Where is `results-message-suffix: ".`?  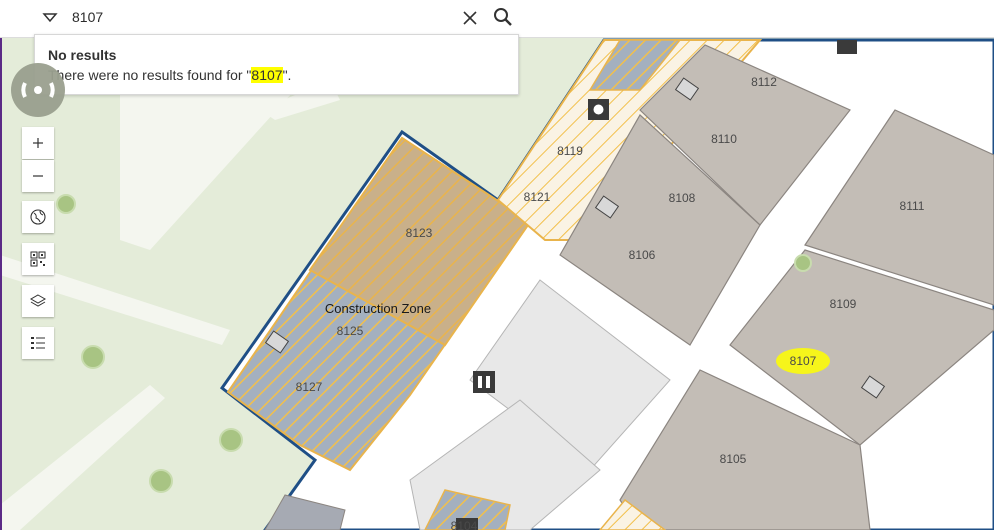 results-message-suffix: ". is located at coordinates (287, 75).